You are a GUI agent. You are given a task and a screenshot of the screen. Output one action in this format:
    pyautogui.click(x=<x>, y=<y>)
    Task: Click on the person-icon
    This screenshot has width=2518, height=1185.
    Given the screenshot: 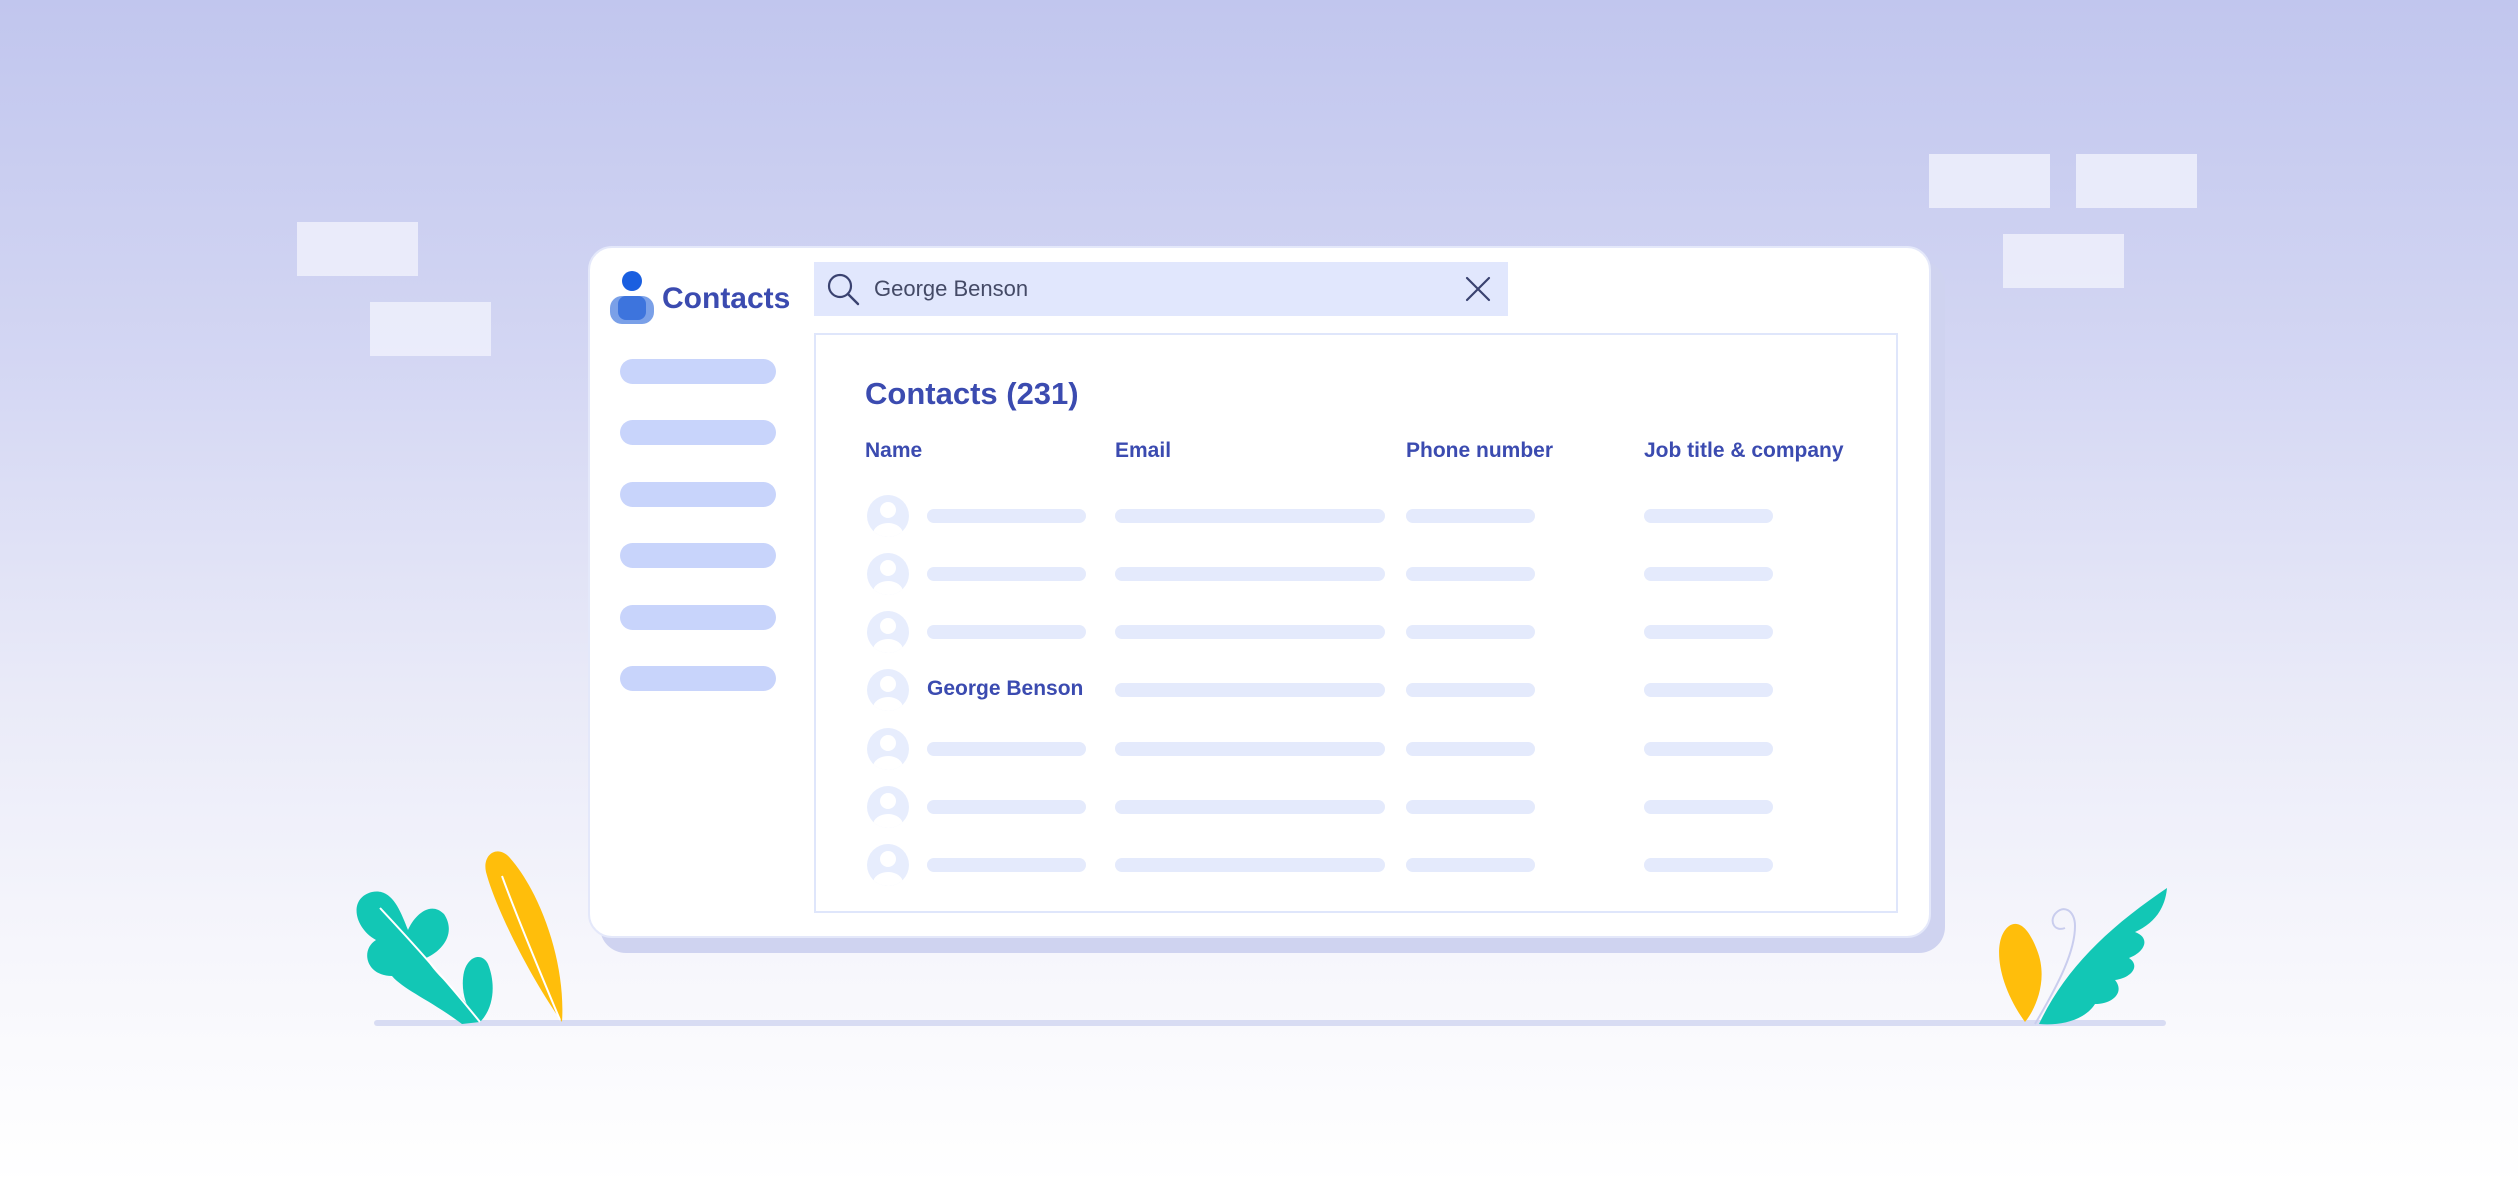 What is the action you would take?
    pyautogui.click(x=632, y=297)
    